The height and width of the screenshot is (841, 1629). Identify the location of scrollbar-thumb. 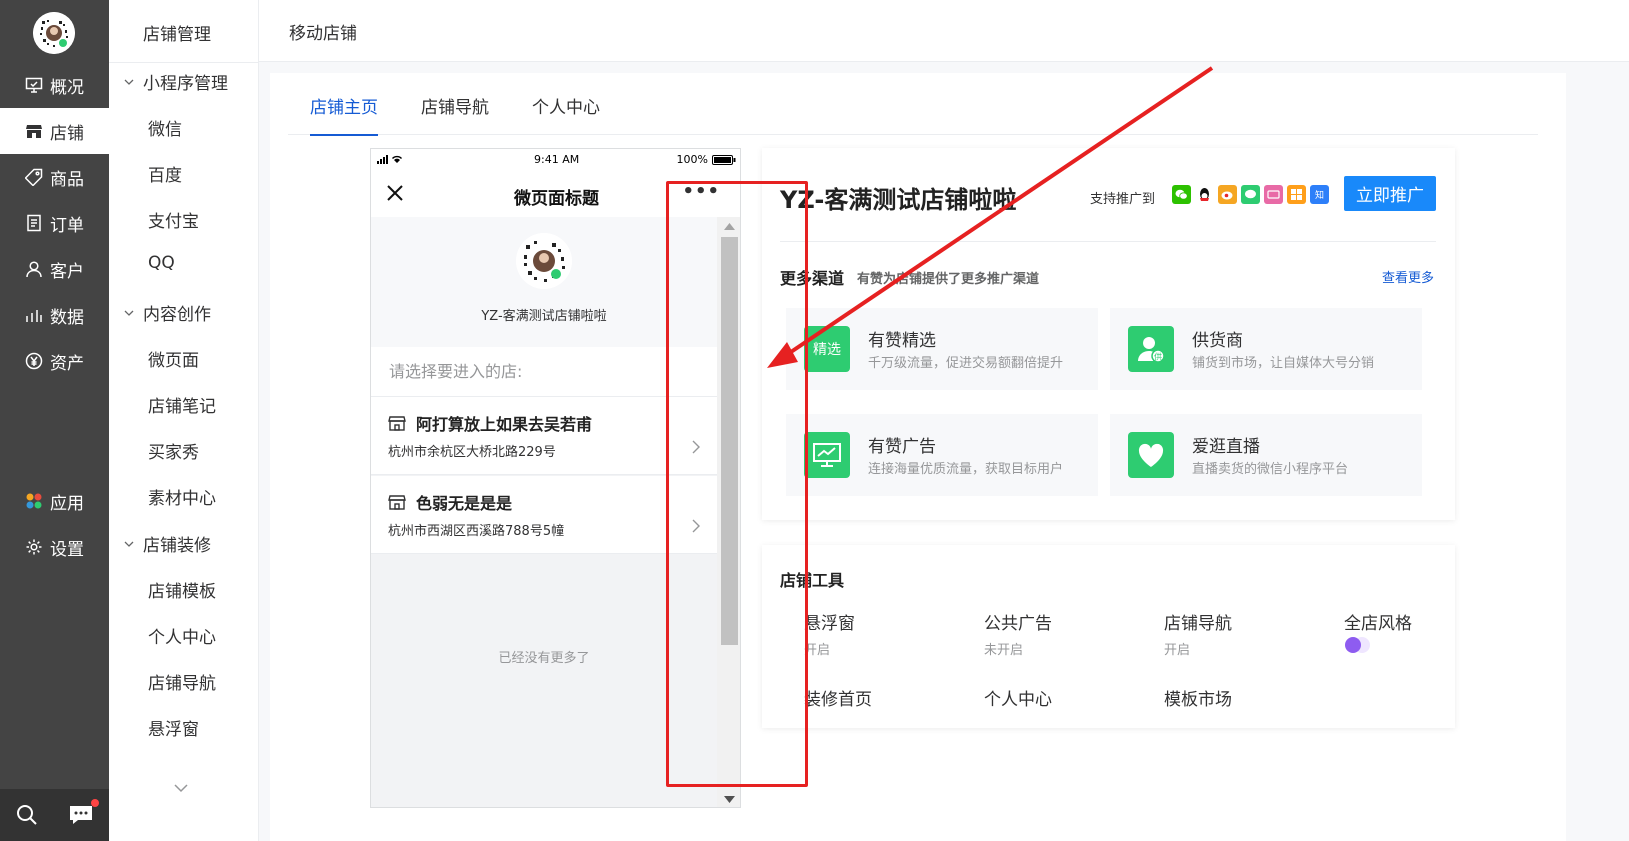
(729, 441).